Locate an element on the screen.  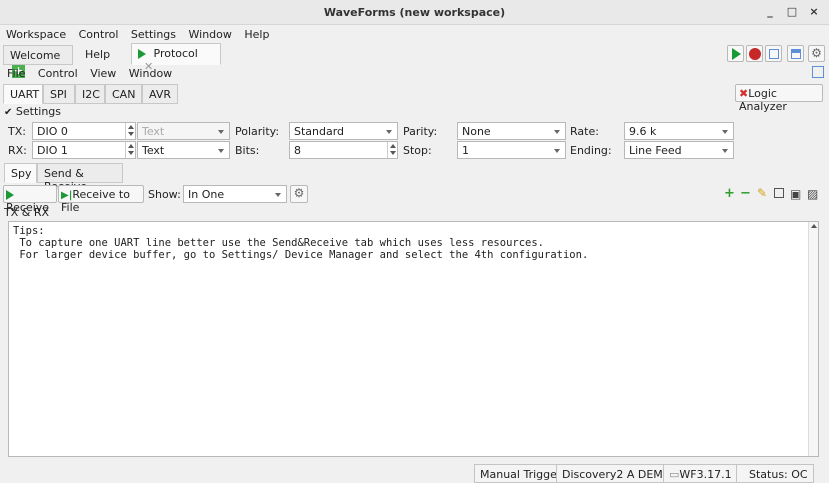
bits-input: 8 is located at coordinates (343, 150).